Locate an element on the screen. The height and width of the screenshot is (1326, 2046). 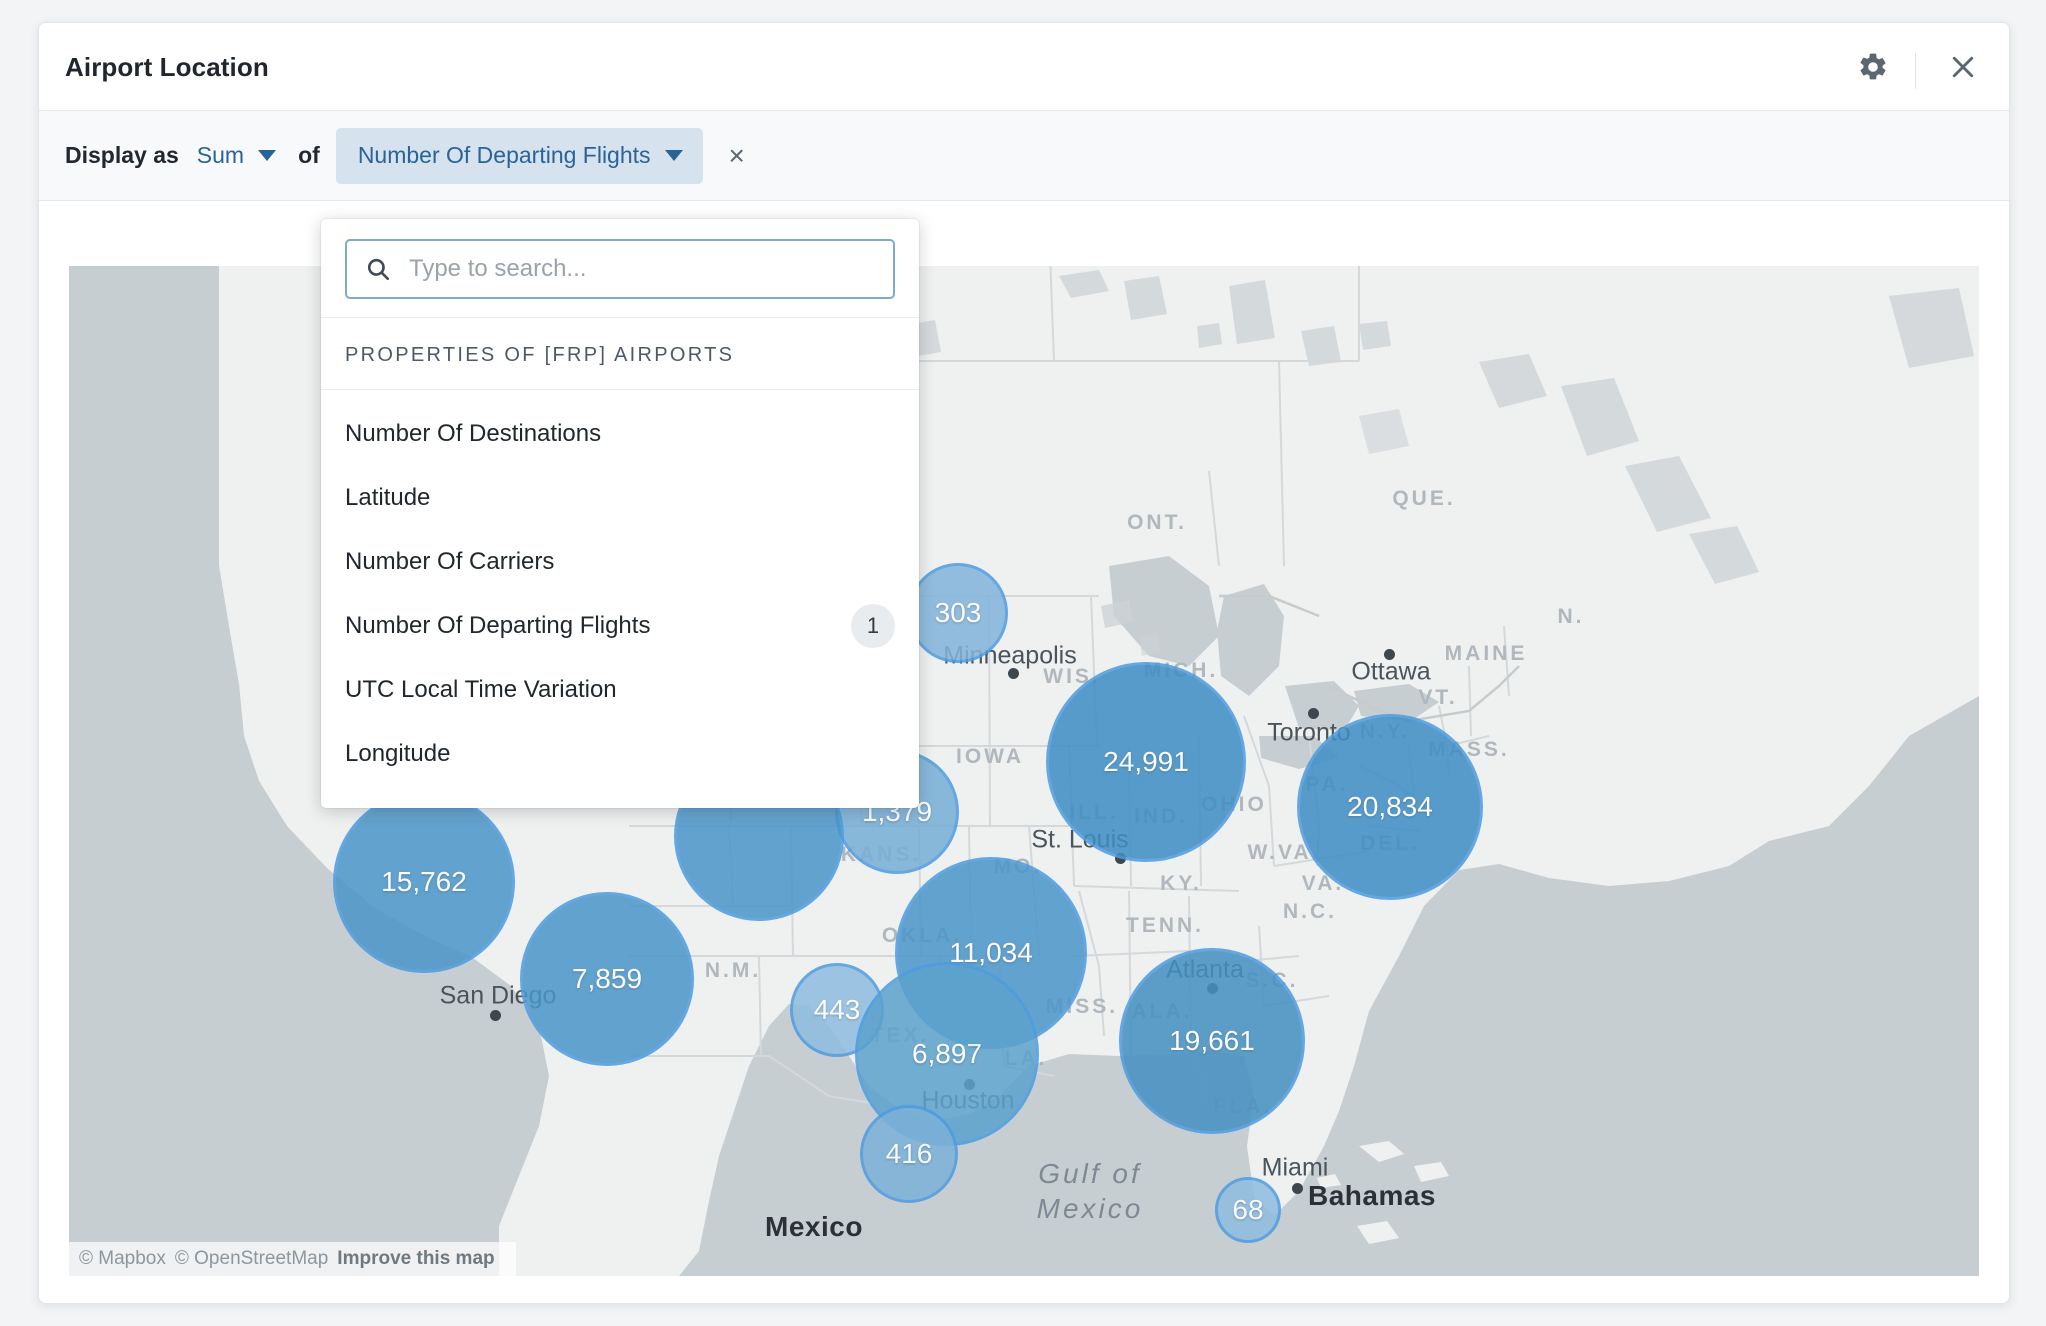
dropdown-search-row is located at coordinates (620, 268).